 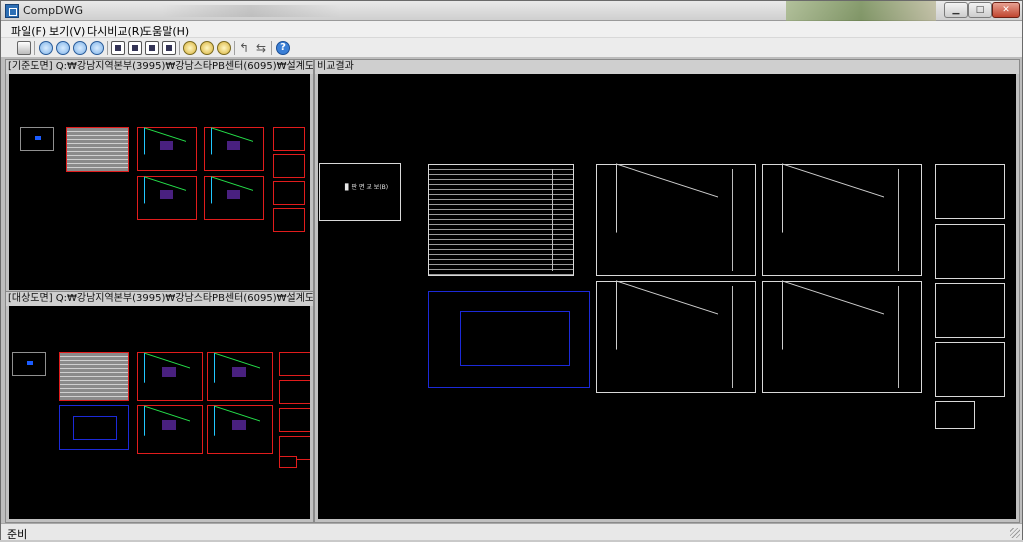 What do you see at coordinates (511, 11) in the screenshot?
I see `title-bar: CompDWG ▁ □ ✕` at bounding box center [511, 11].